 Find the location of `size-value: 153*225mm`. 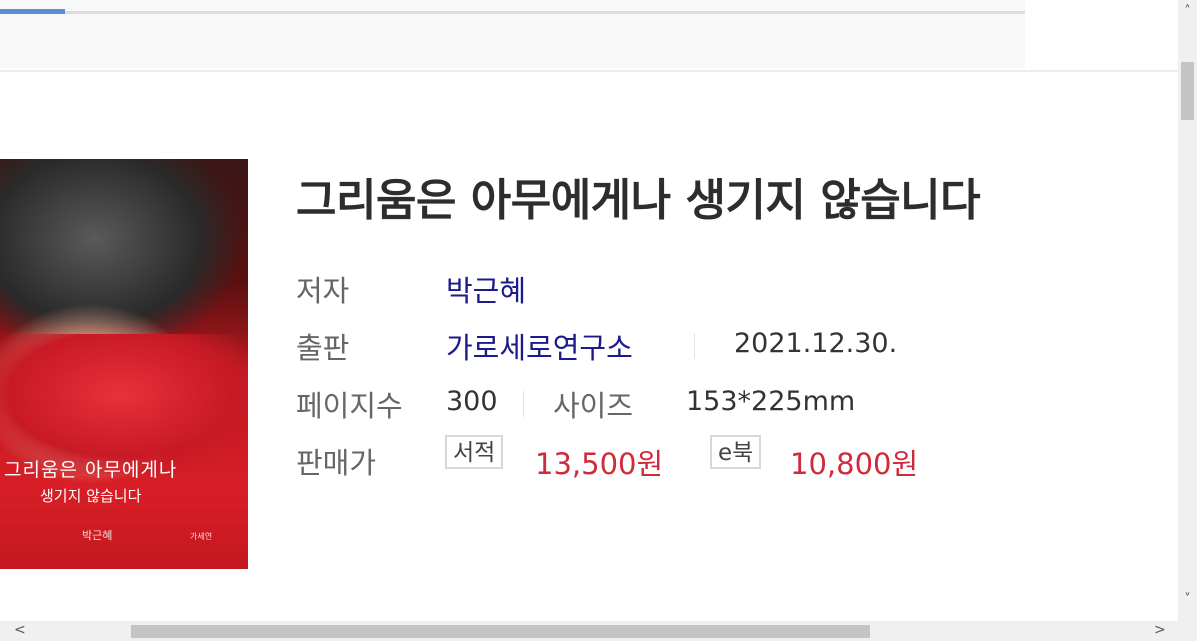

size-value: 153*225mm is located at coordinates (771, 401).